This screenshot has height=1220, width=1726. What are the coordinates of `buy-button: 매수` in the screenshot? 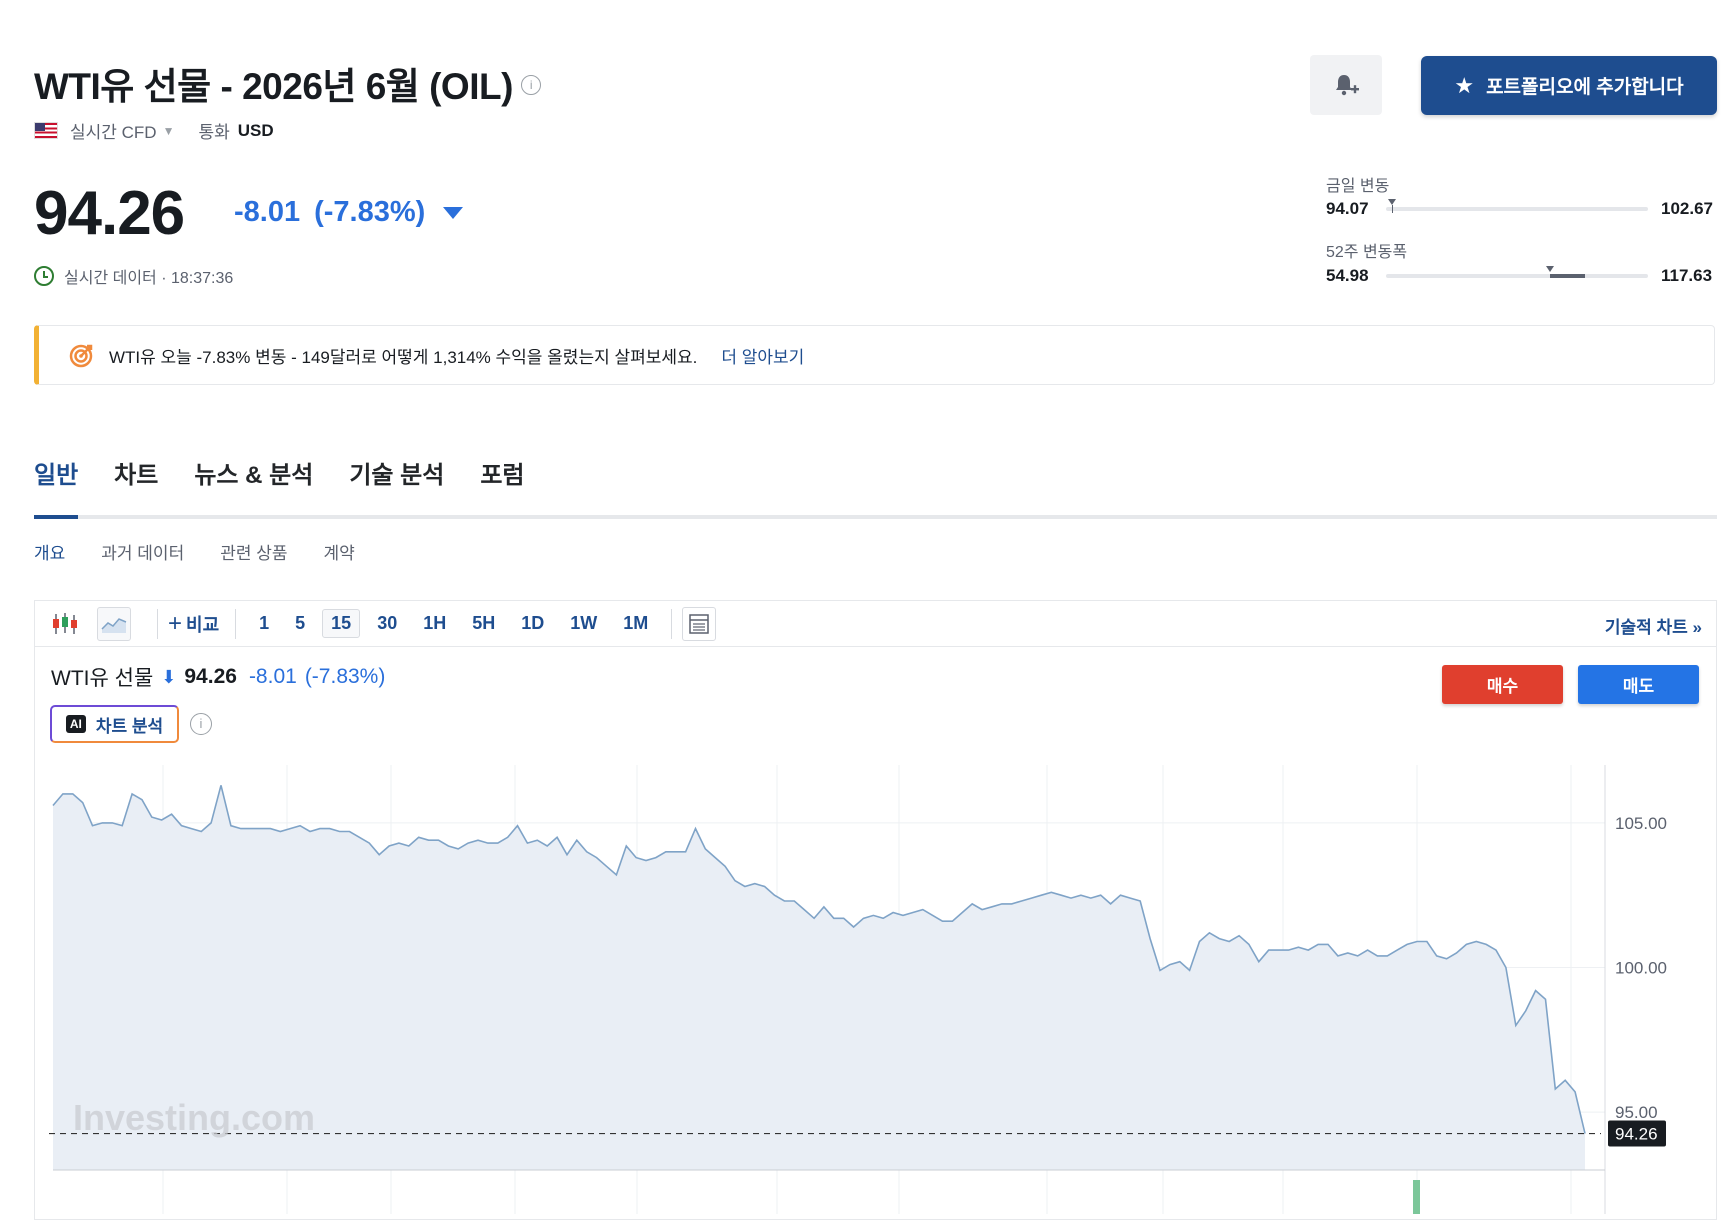 It's located at (1502, 684).